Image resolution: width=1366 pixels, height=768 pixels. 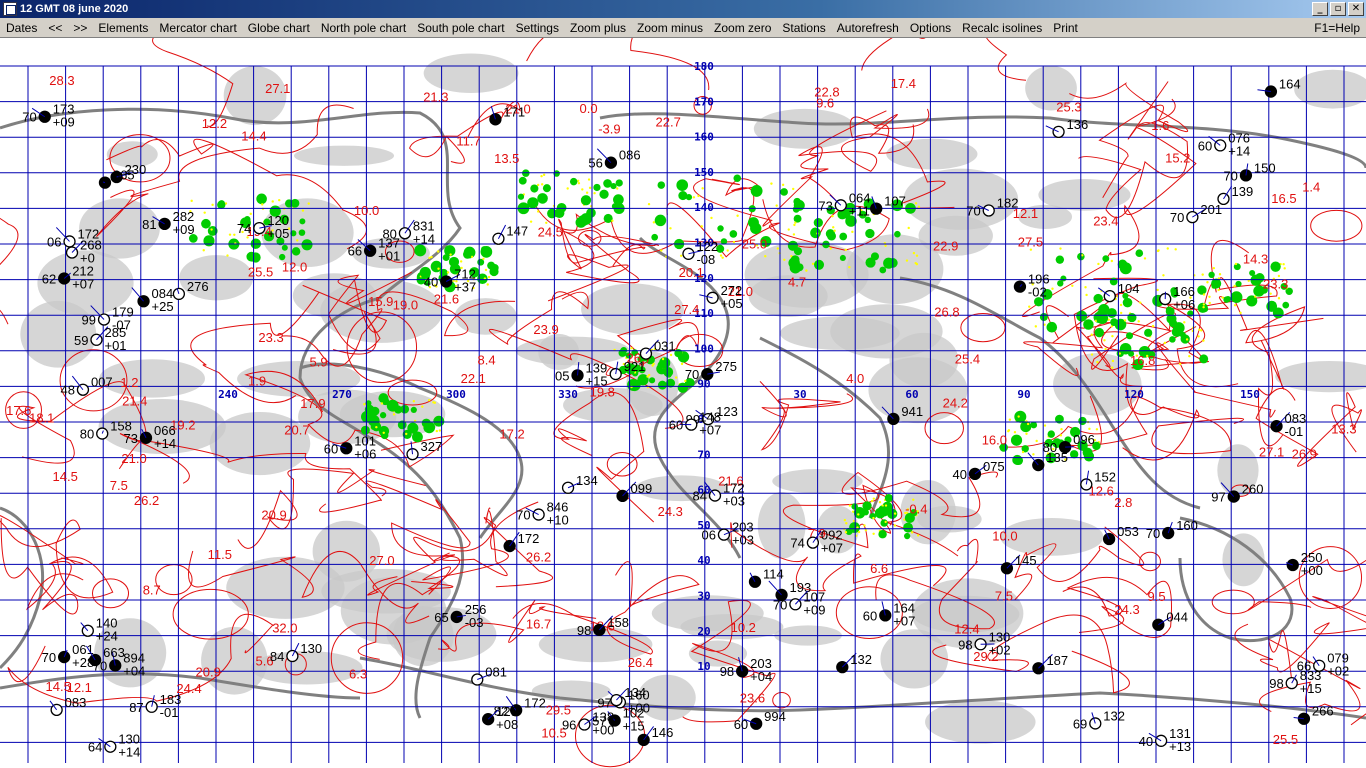 What do you see at coordinates (123, 28) in the screenshot?
I see `menu-elements: Elements` at bounding box center [123, 28].